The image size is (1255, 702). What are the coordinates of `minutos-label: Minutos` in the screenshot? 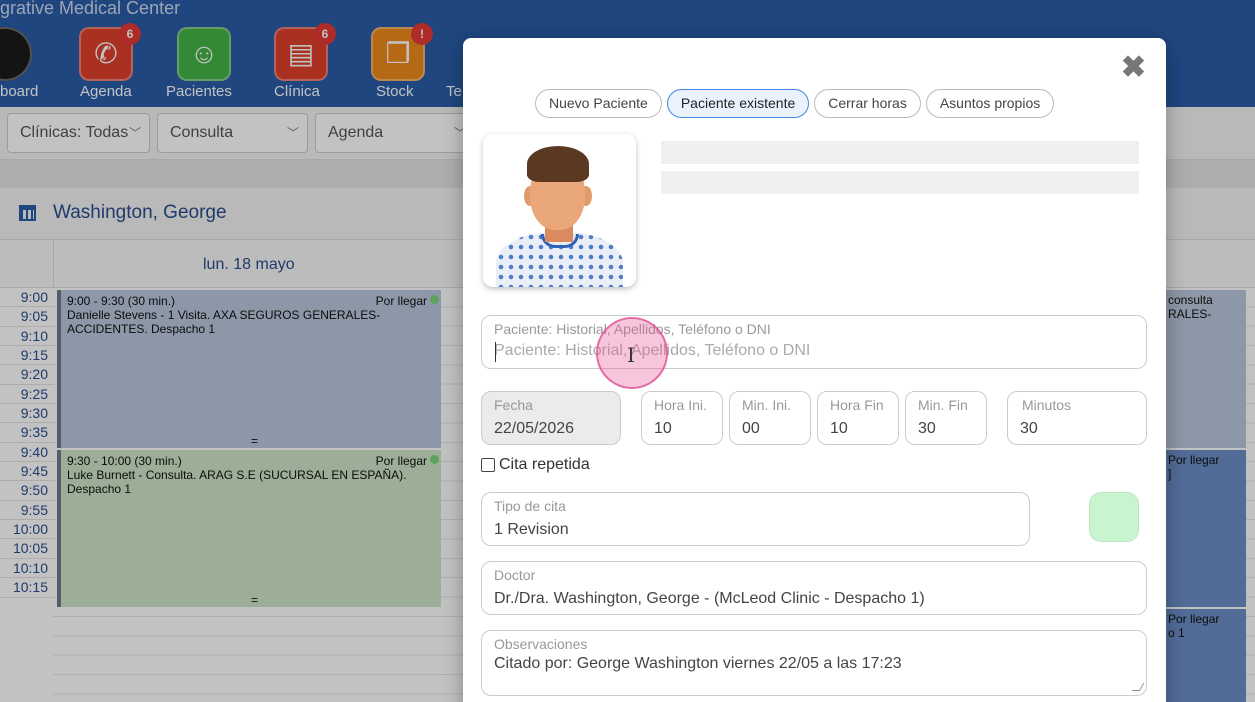 It's located at (1047, 405).